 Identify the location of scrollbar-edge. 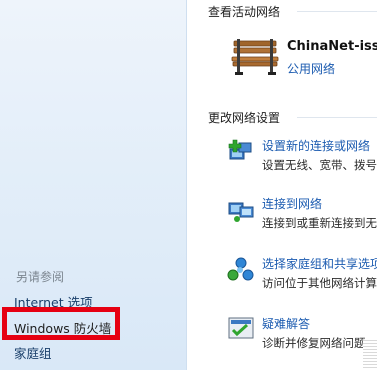
(370, 355).